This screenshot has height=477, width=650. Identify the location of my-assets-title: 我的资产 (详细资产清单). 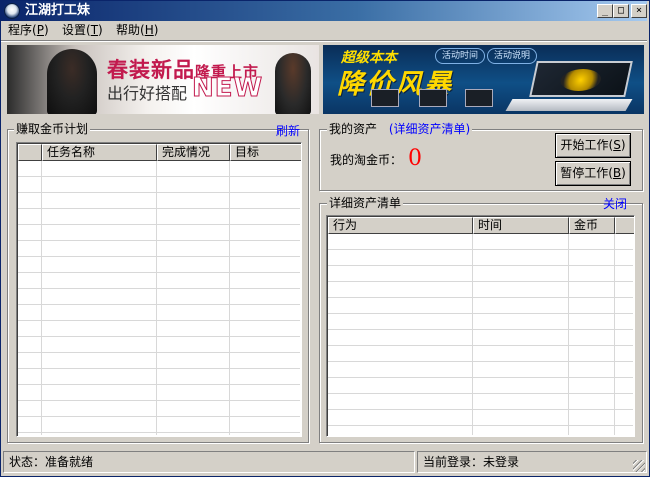
(400, 129).